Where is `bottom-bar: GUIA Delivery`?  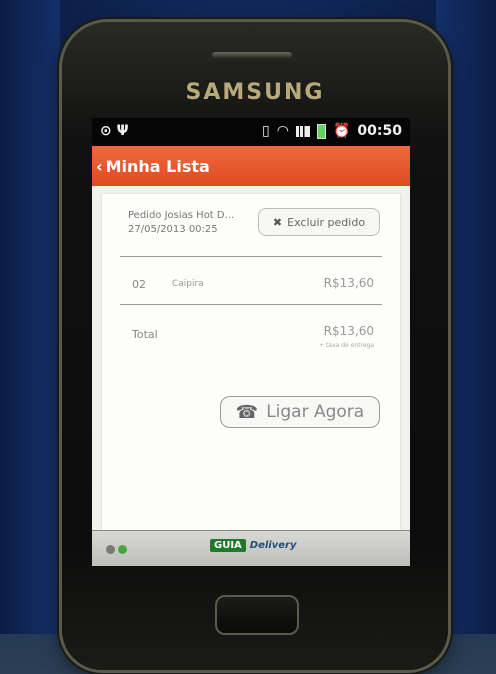 bottom-bar: GUIA Delivery is located at coordinates (251, 548).